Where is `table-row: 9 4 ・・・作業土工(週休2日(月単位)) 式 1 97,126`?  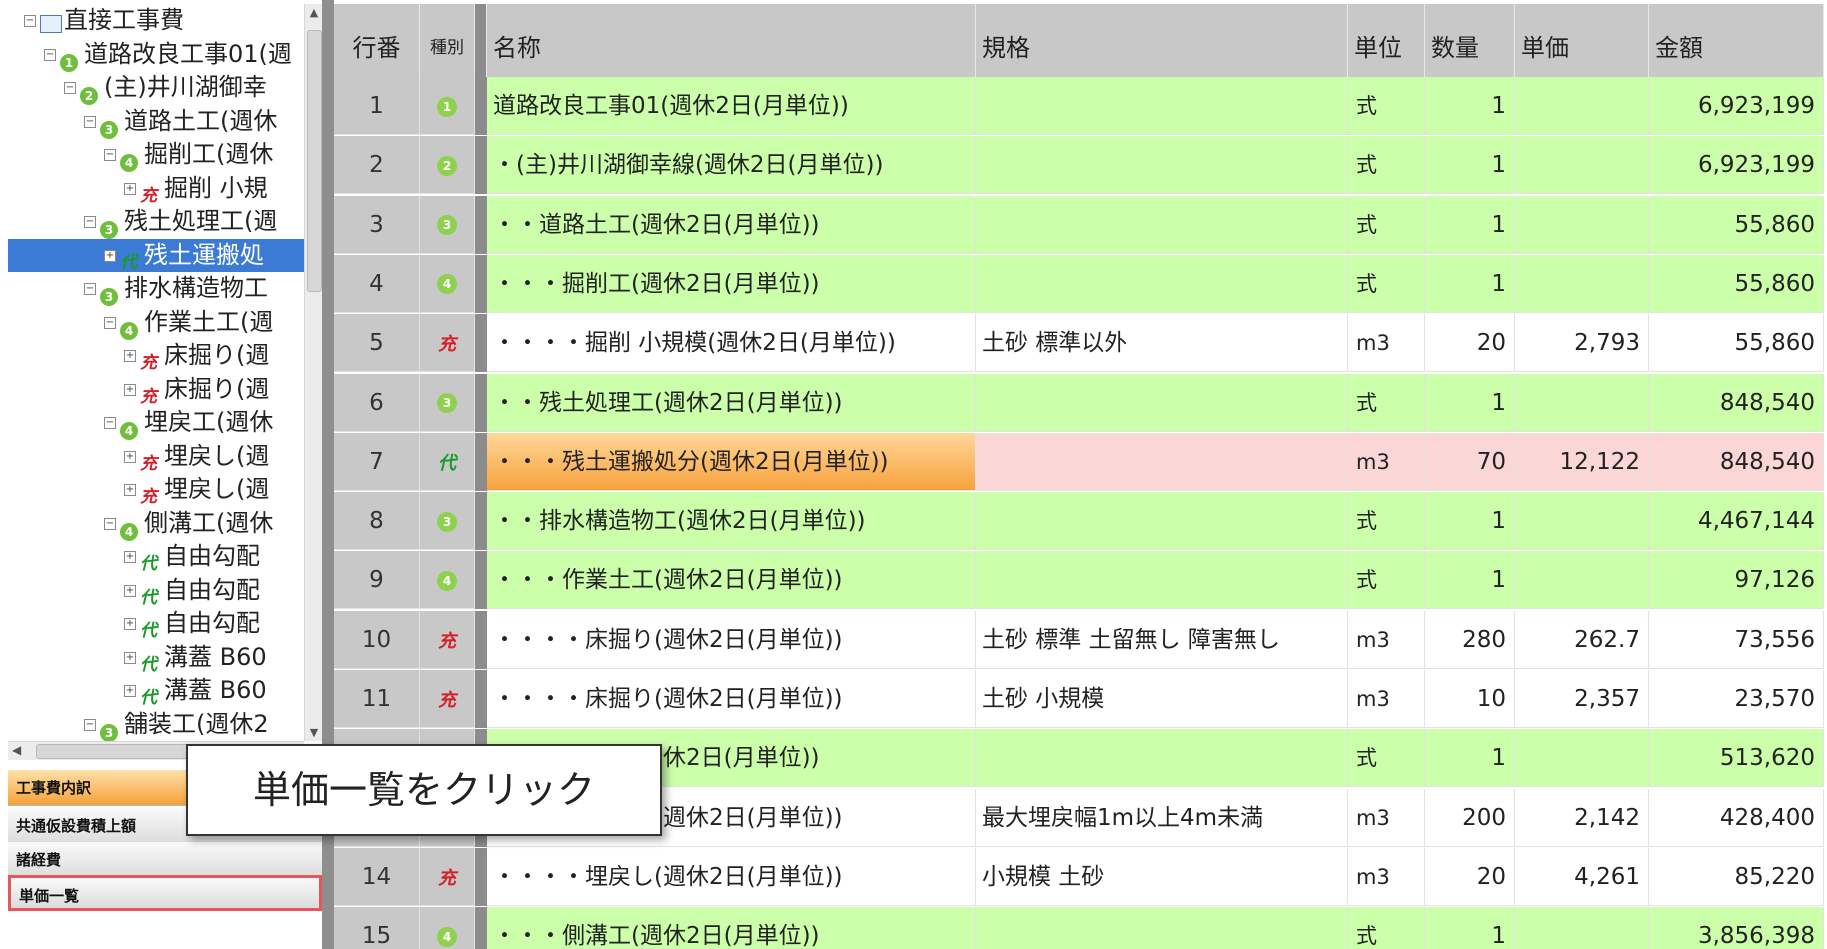
table-row: 9 4 ・・・作業土工(週休2日(月単位)) 式 1 97,126 is located at coordinates (1079, 580).